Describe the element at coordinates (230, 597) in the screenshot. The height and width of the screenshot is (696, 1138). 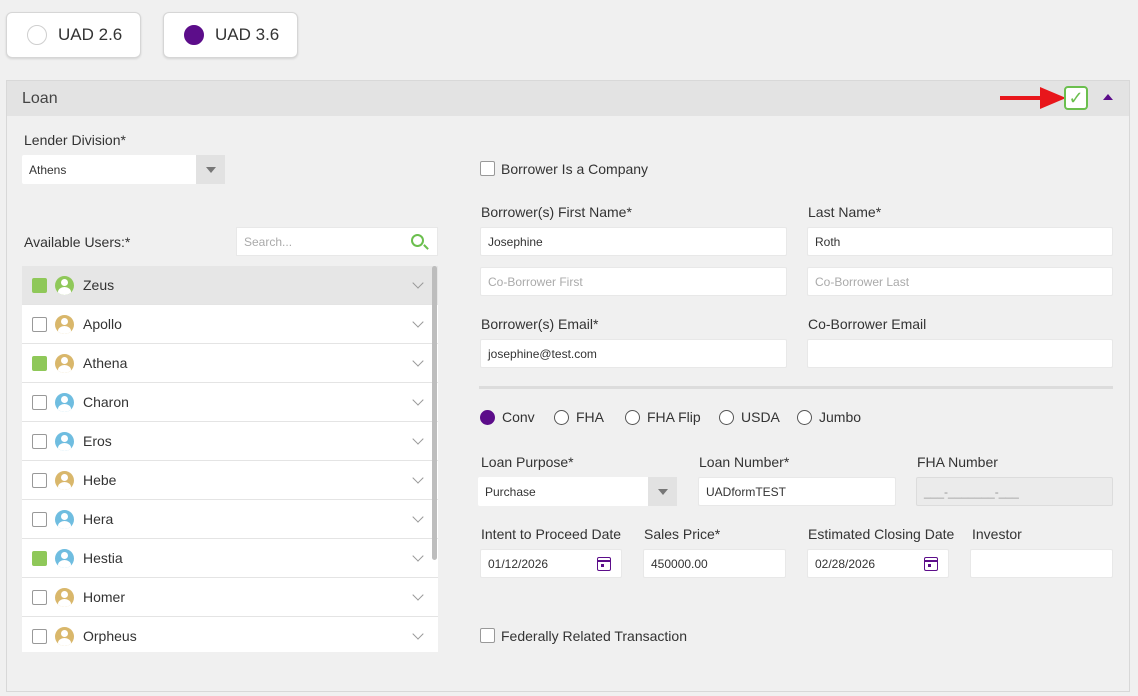
I see `user-row-homer: Homer` at that location.